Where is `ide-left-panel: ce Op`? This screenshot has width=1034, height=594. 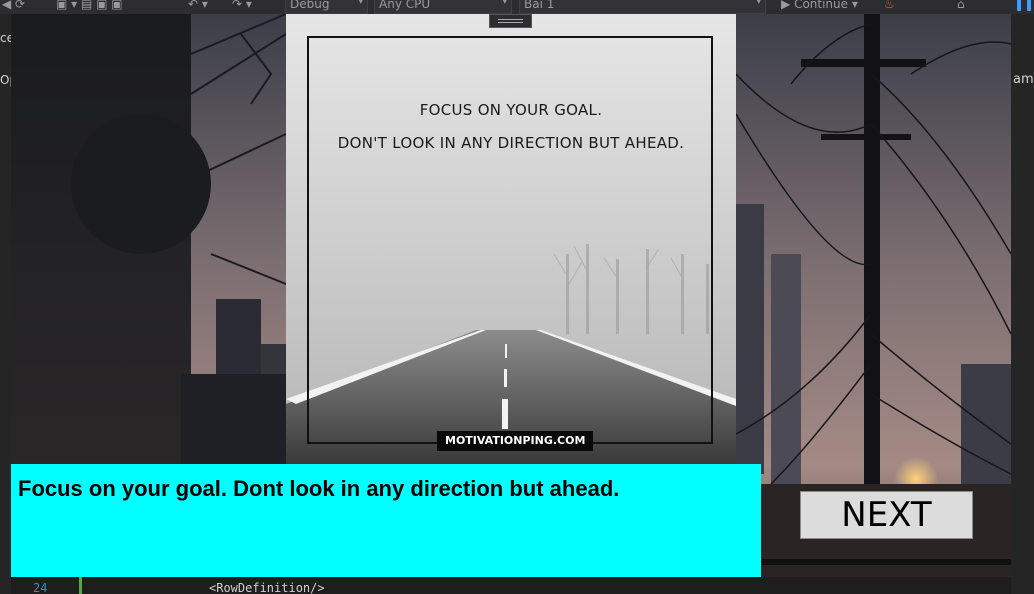 ide-left-panel: ce Op is located at coordinates (5, 304).